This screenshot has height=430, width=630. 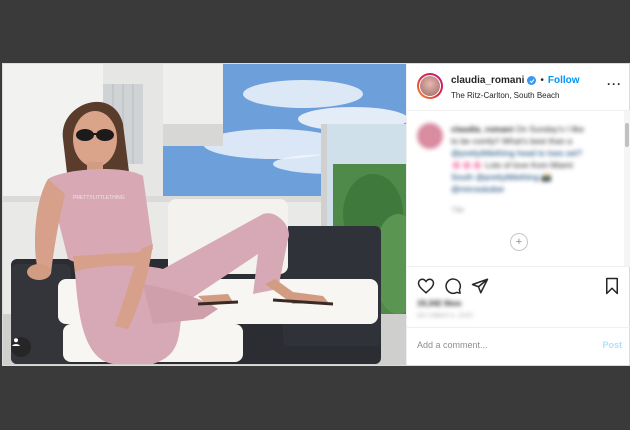 What do you see at coordinates (519, 242) in the screenshot?
I see `load-more-comments-icon: +` at bounding box center [519, 242].